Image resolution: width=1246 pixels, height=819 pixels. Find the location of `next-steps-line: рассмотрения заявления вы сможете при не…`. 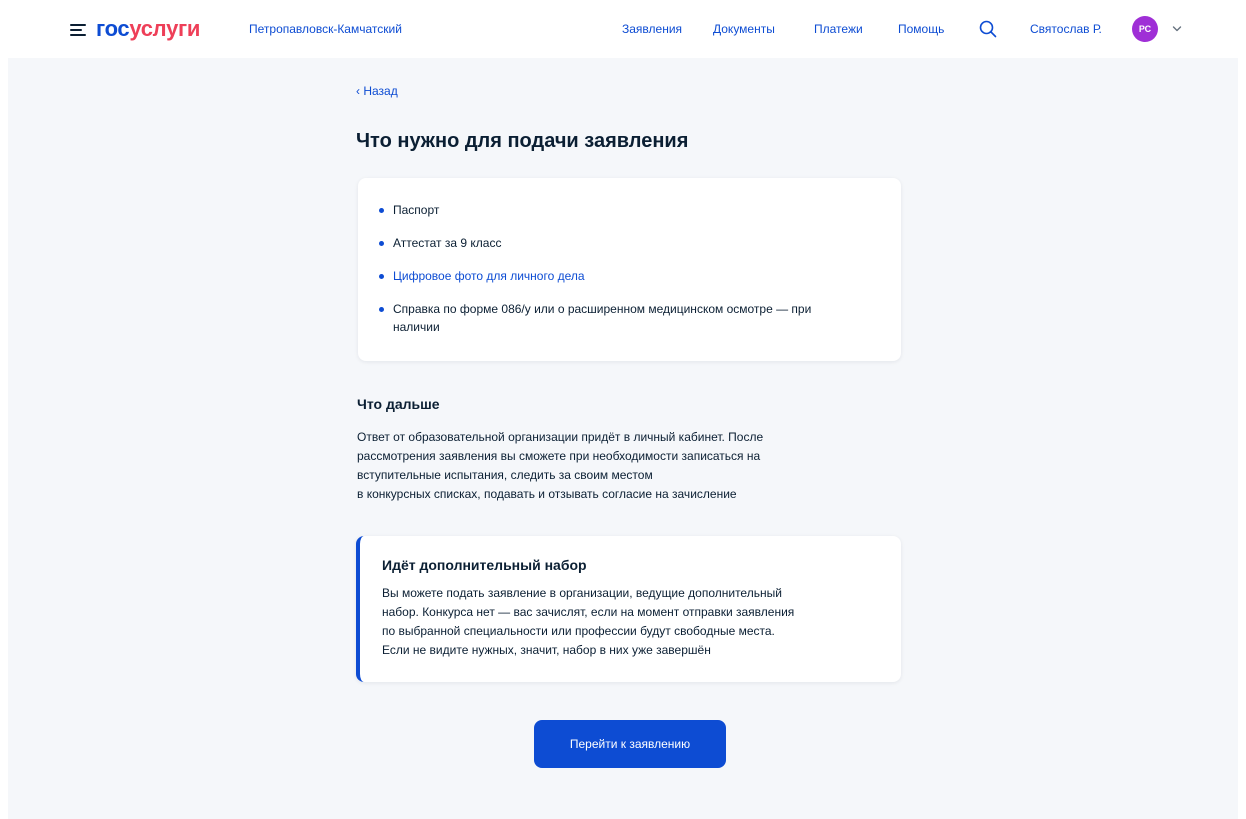

next-steps-line: рассмотрения заявления вы сможете при не… is located at coordinates (559, 456).